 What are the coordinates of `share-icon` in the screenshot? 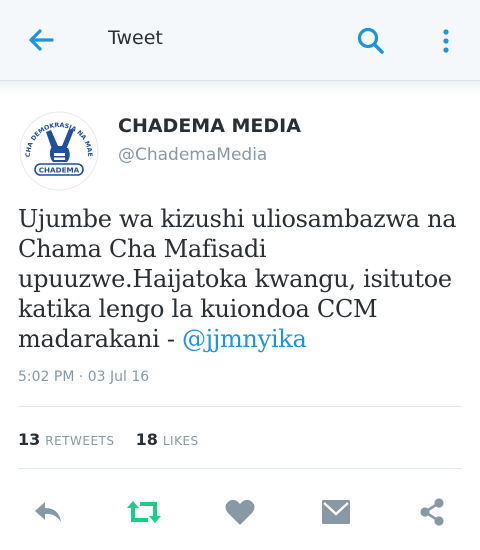 It's located at (432, 512).